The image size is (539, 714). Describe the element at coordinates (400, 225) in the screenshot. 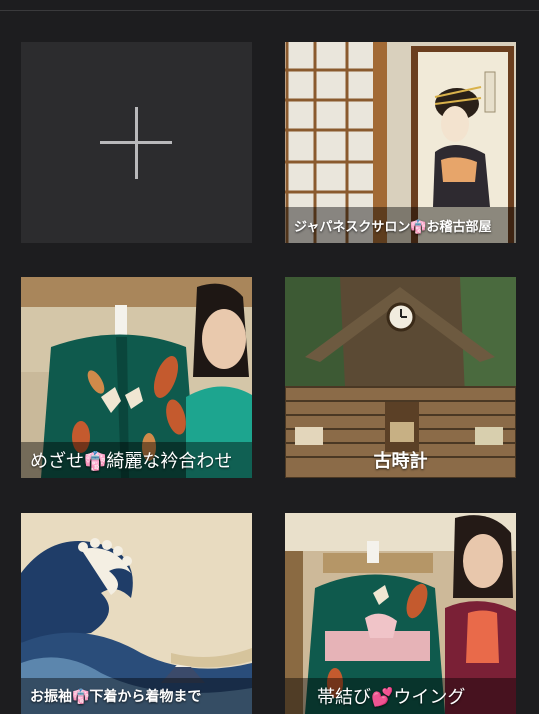

I see `album-title: ジャパネスクサロン👘お稽古部屋` at that location.